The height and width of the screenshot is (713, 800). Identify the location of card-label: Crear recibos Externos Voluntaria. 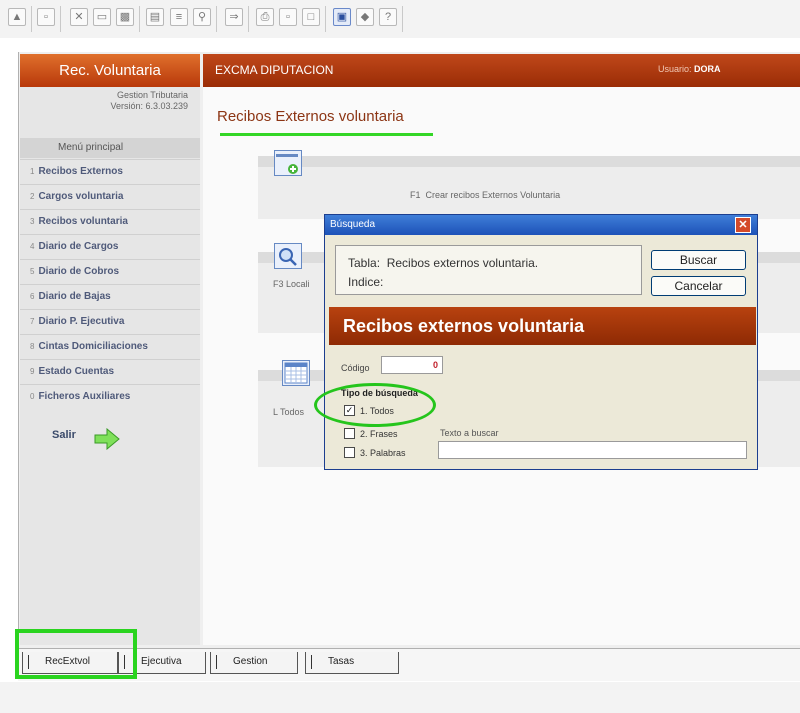
(493, 195).